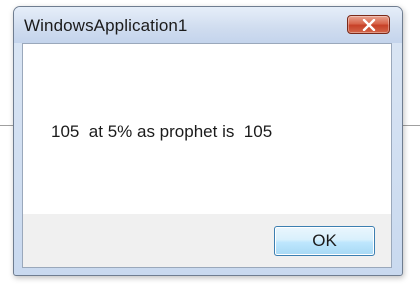 The image size is (420, 285). I want to click on close-icon, so click(369, 25).